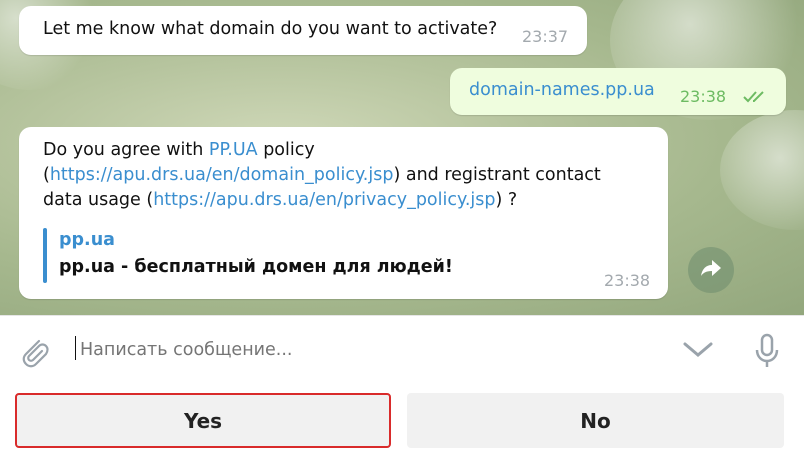 This screenshot has height=459, width=804. Describe the element at coordinates (360, 350) in the screenshot. I see `message-input` at that location.